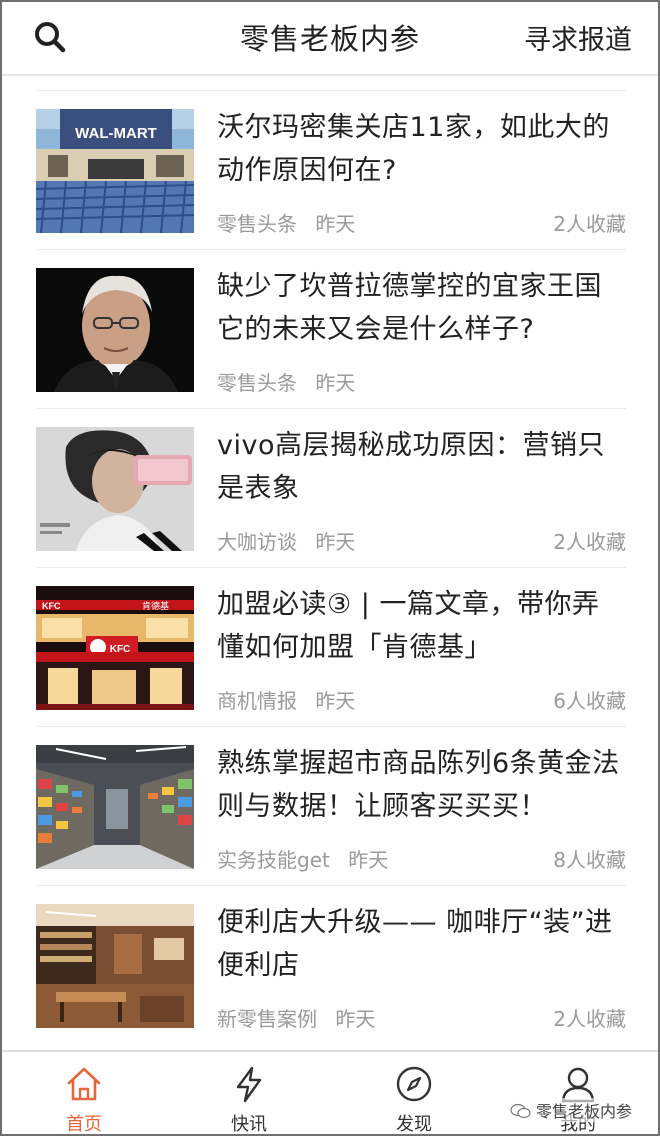  I want to click on article-meta: 零售头条 昨天, so click(421, 381).